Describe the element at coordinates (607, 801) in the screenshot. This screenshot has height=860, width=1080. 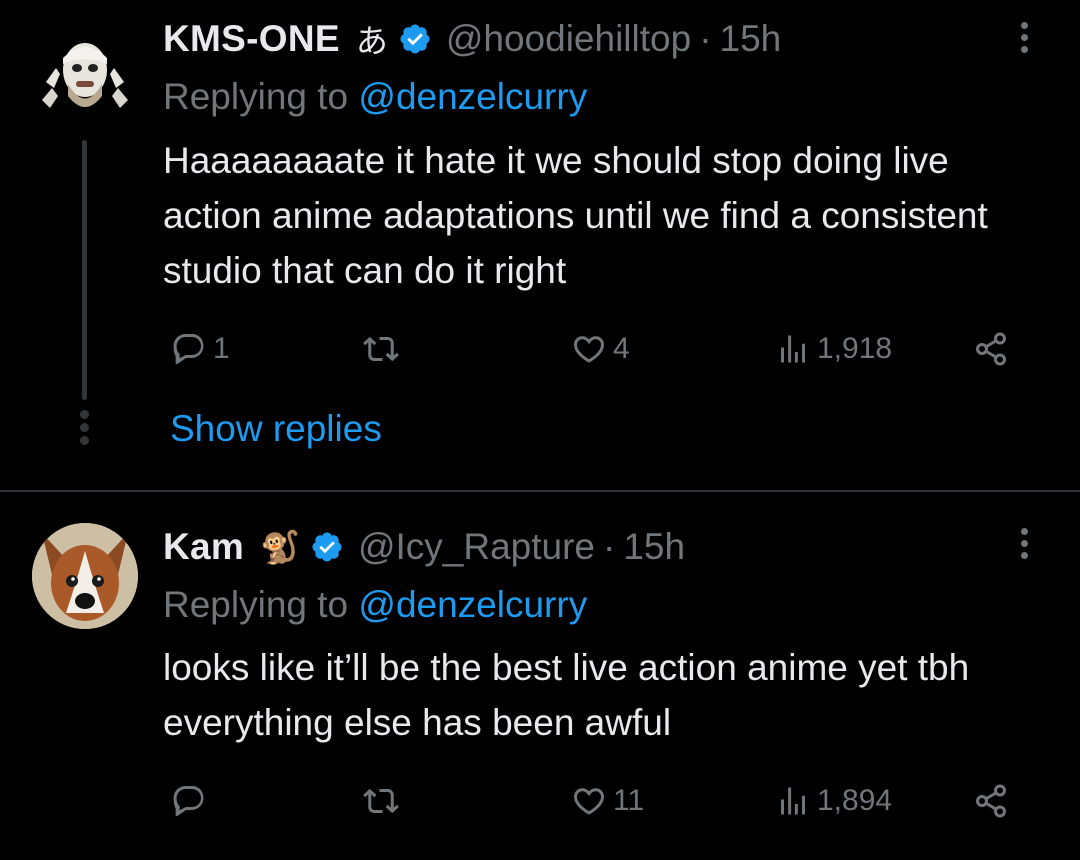
I see `like-button: 11` at that location.